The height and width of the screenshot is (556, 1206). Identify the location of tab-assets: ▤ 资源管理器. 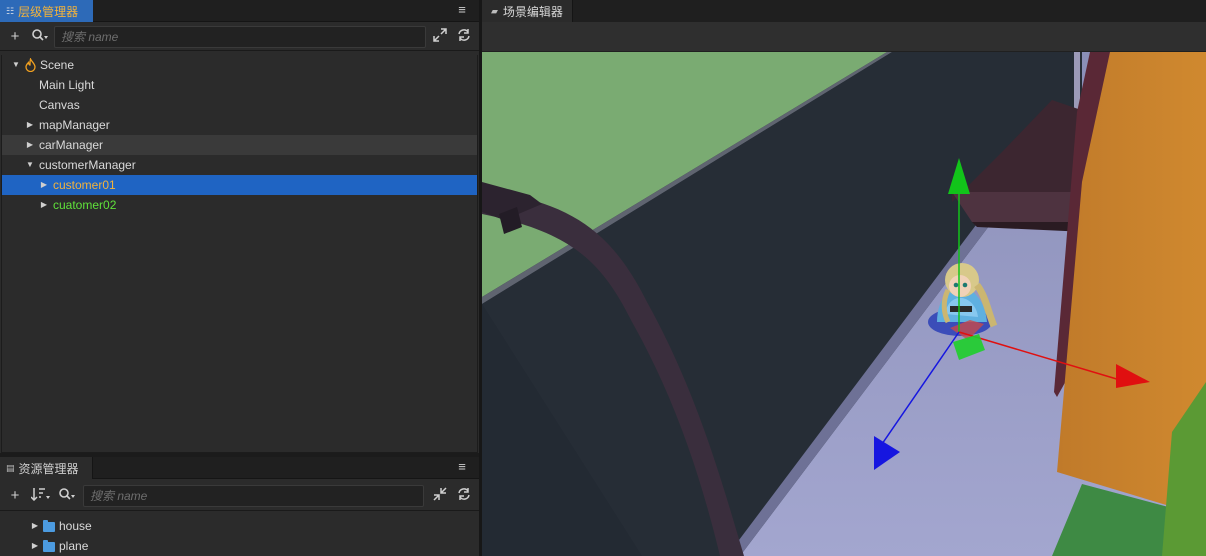
(46, 468).